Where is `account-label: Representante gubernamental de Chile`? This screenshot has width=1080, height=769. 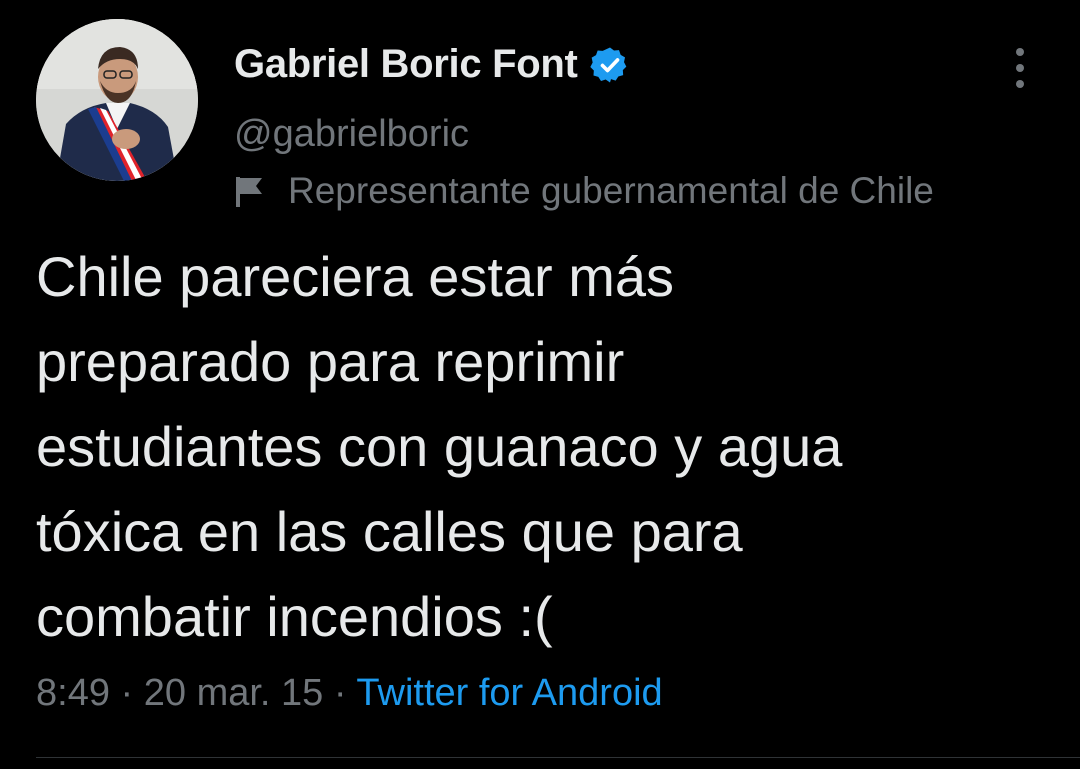
account-label: Representante gubernamental de Chile is located at coordinates (583, 191).